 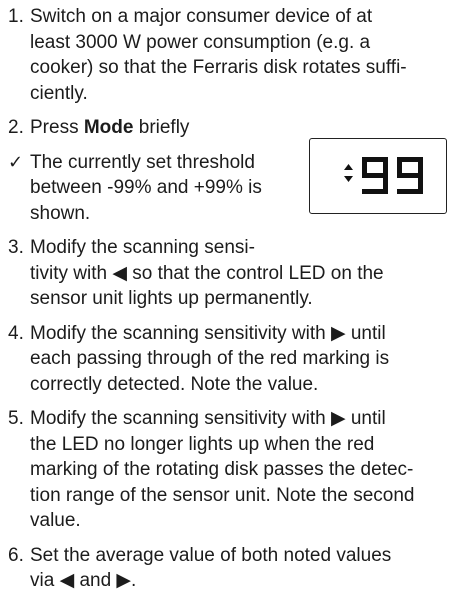 I want to click on lcd-readout, so click(x=383, y=175).